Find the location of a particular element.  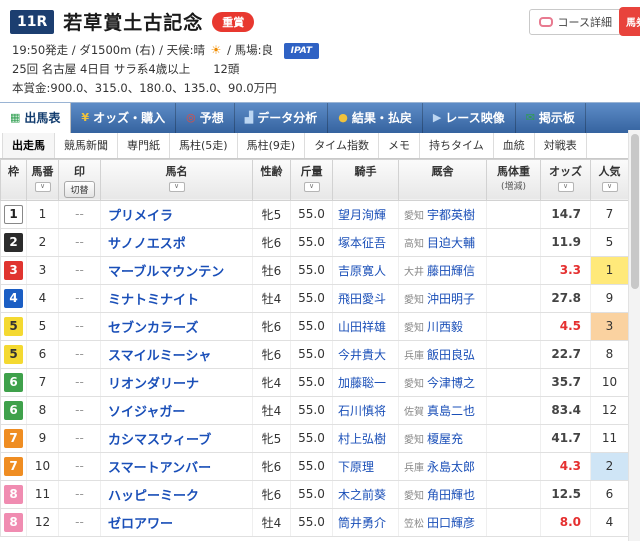

subtab-item: 馬柱(5走) is located at coordinates (204, 145).